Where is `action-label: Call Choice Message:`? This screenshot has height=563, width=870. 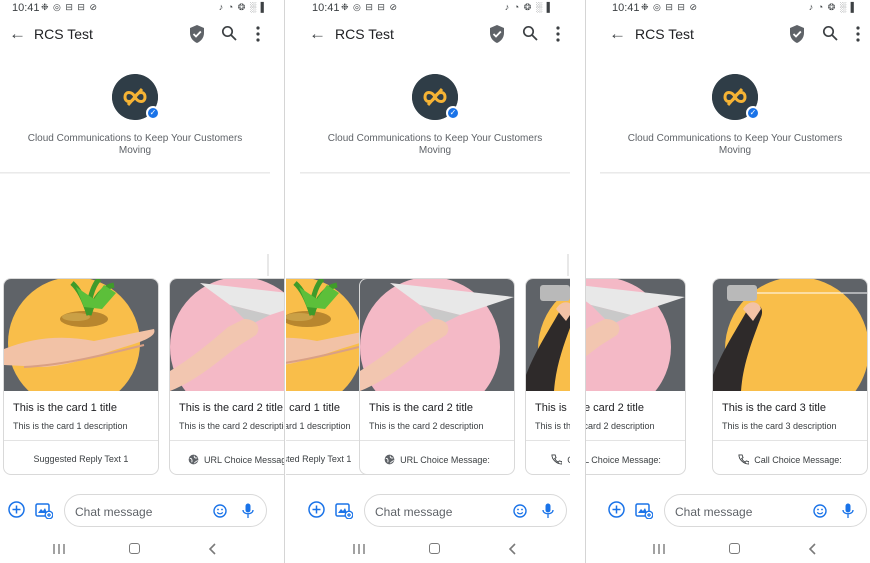 action-label: Call Choice Message: is located at coordinates (798, 460).